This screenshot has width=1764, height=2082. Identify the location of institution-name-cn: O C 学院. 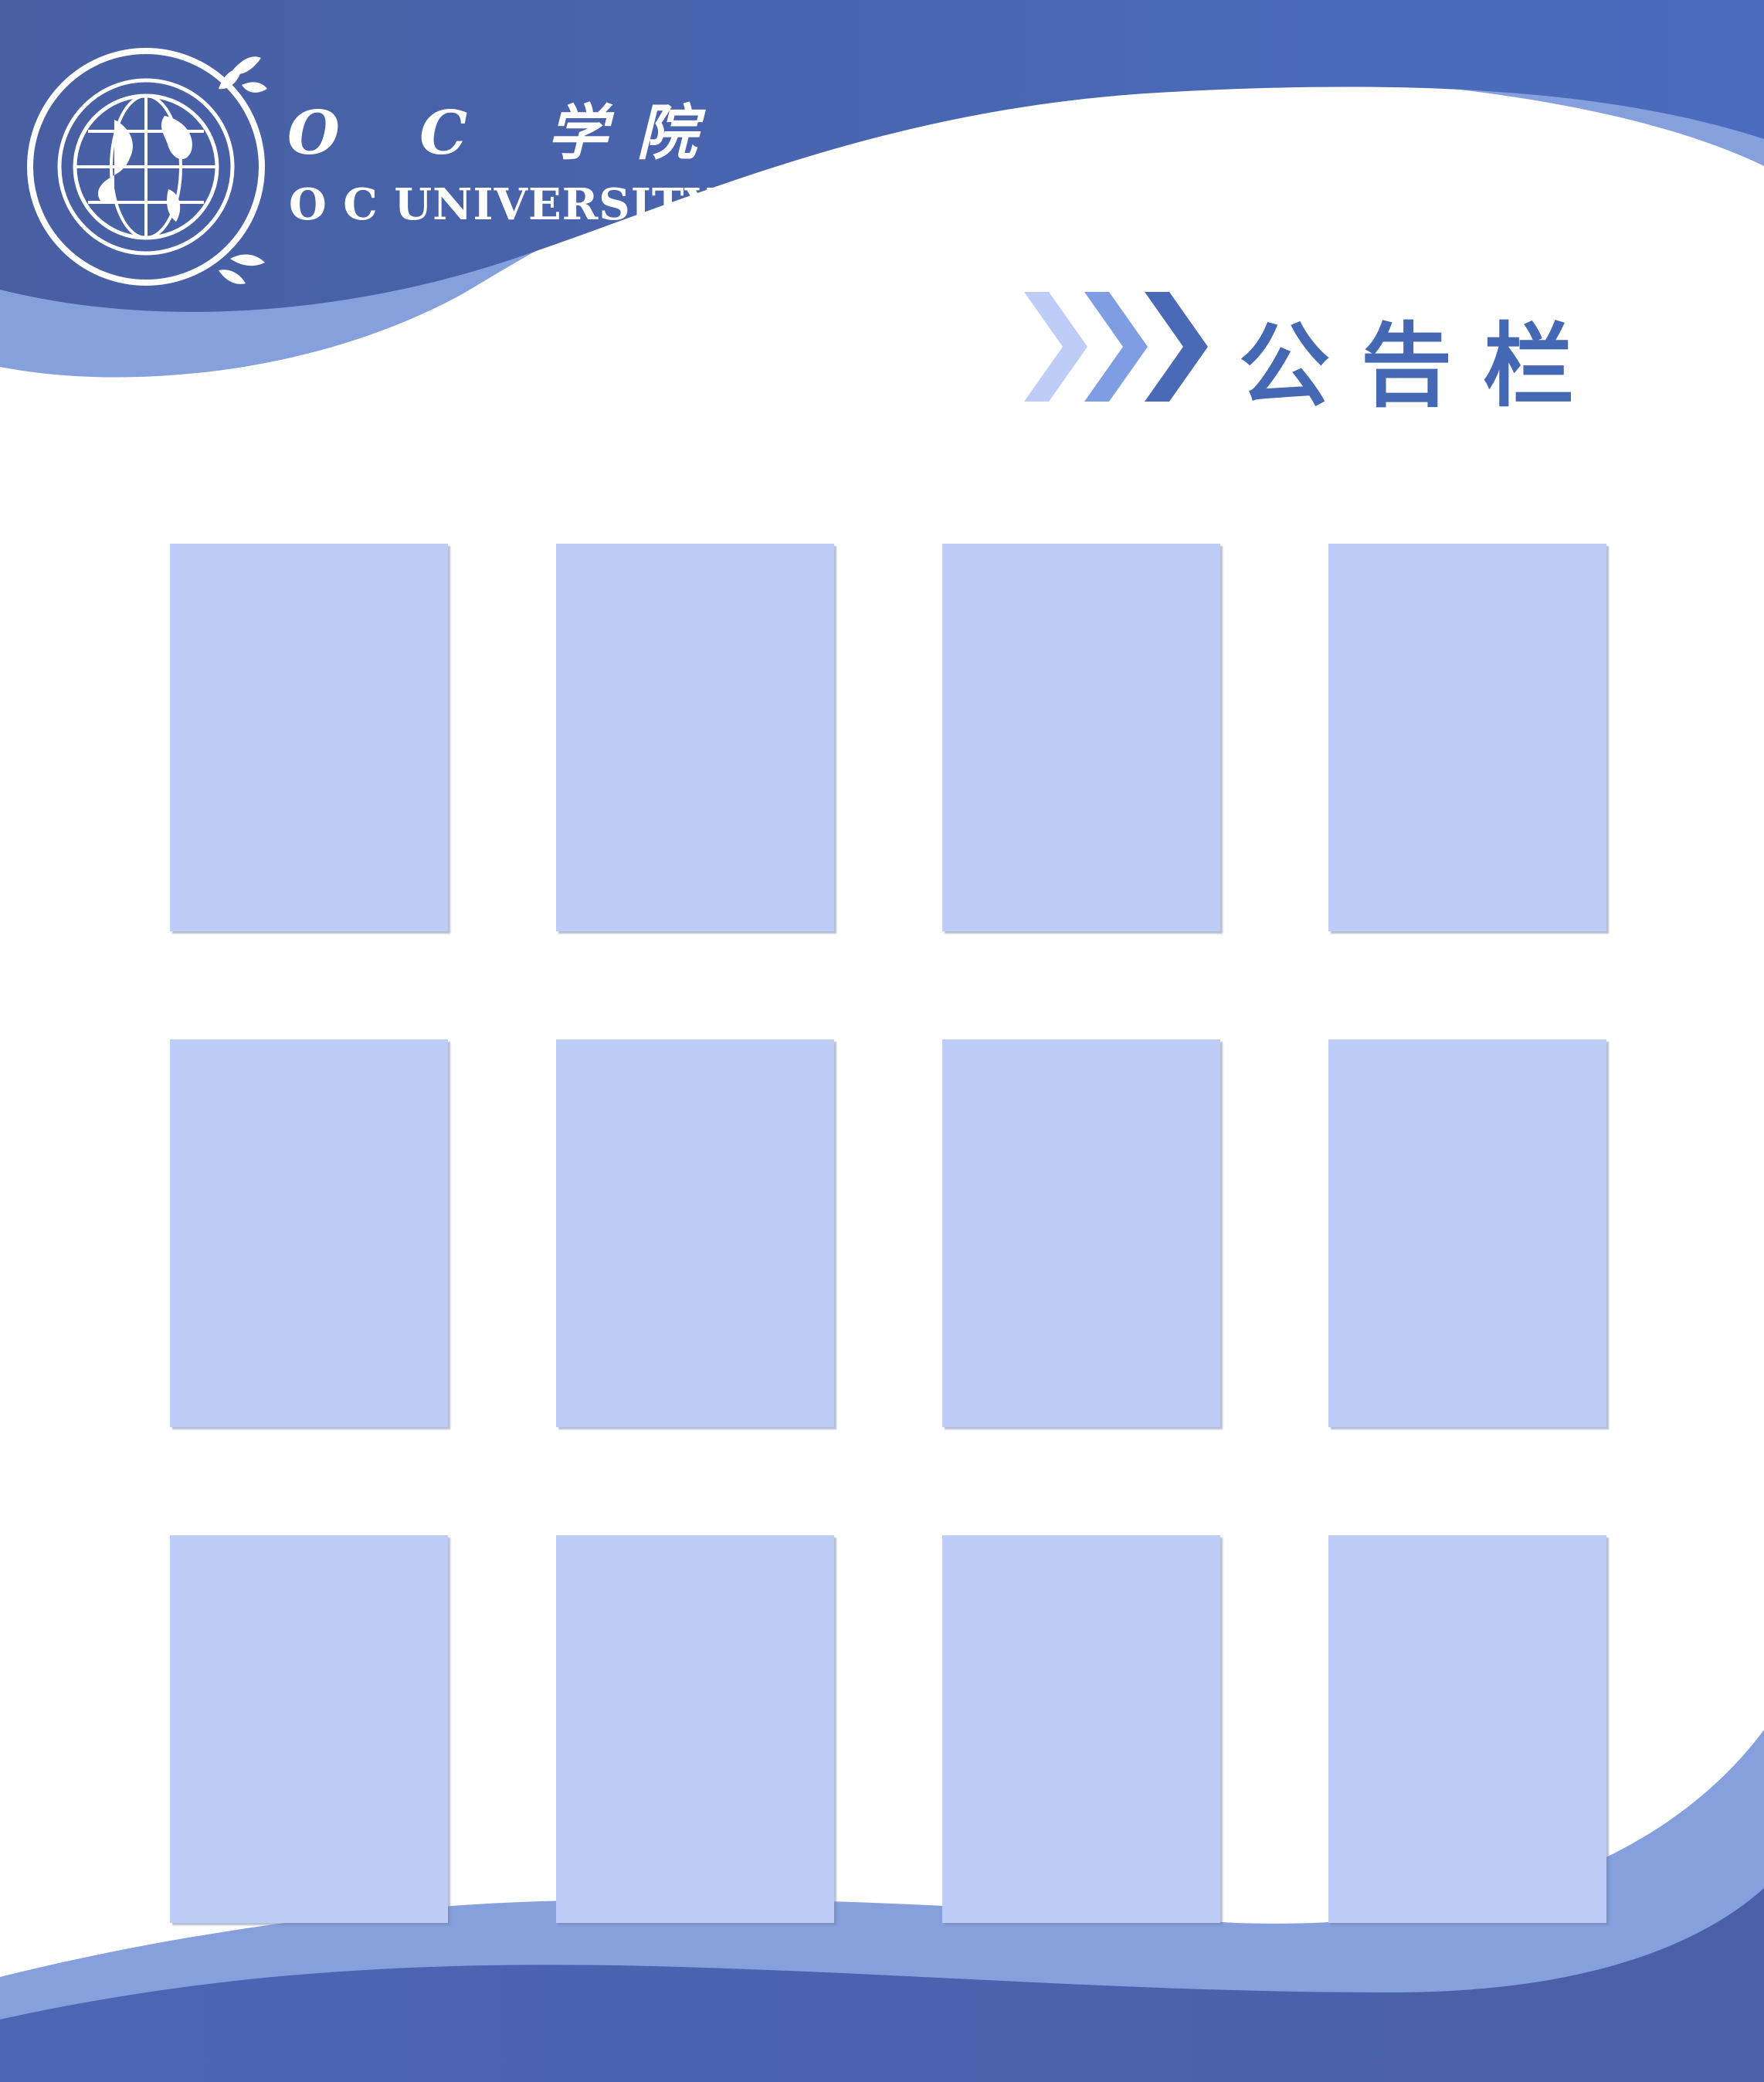
(507, 133).